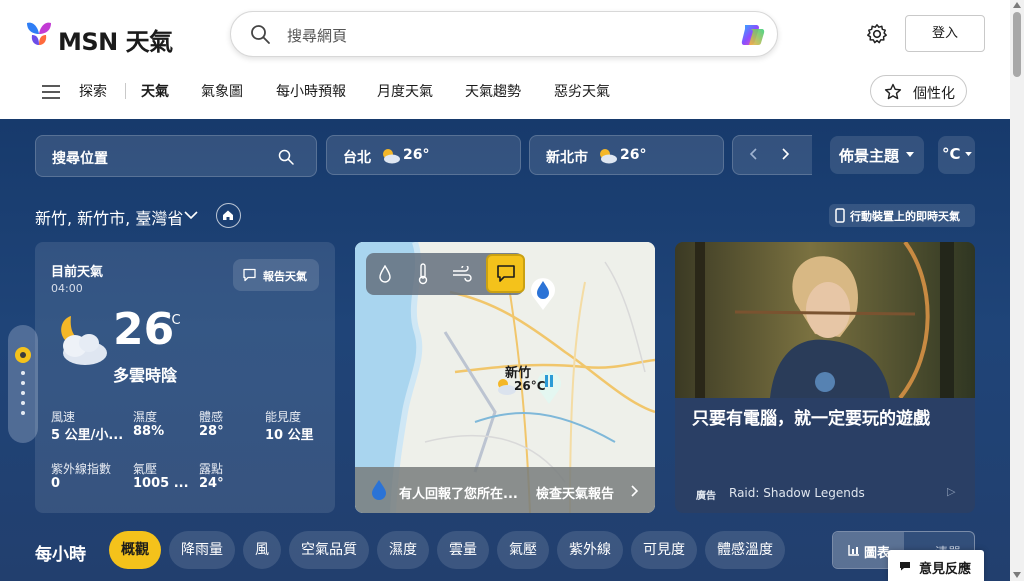  Describe the element at coordinates (115, 39) in the screenshot. I see `msn-logo-text: MSN 天氣` at that location.